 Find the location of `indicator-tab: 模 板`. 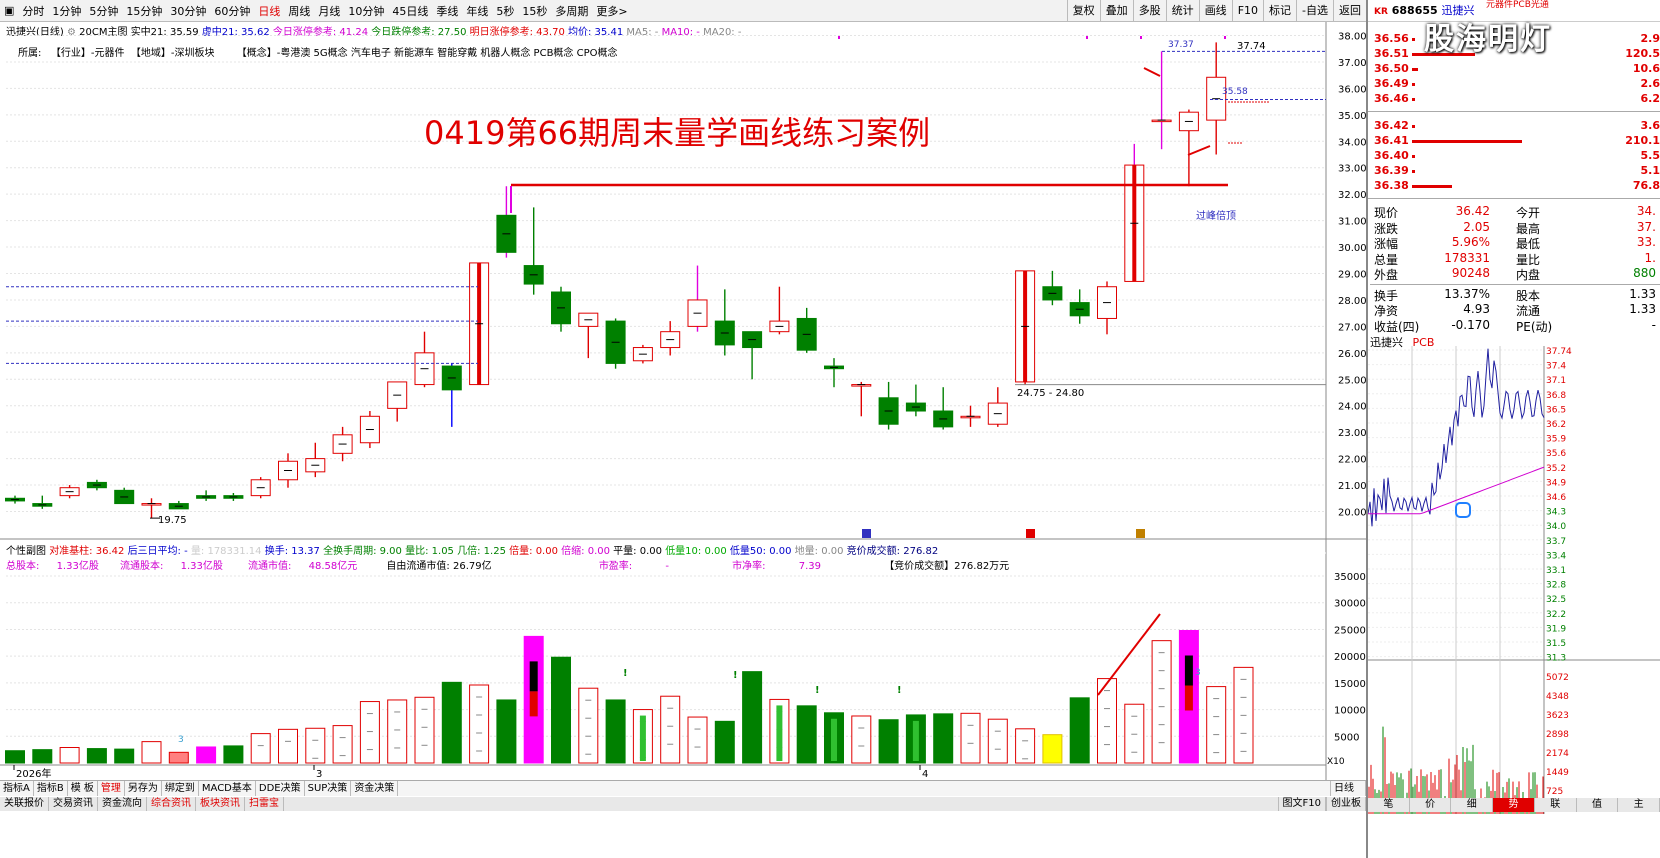

indicator-tab: 模 板 is located at coordinates (83, 788).